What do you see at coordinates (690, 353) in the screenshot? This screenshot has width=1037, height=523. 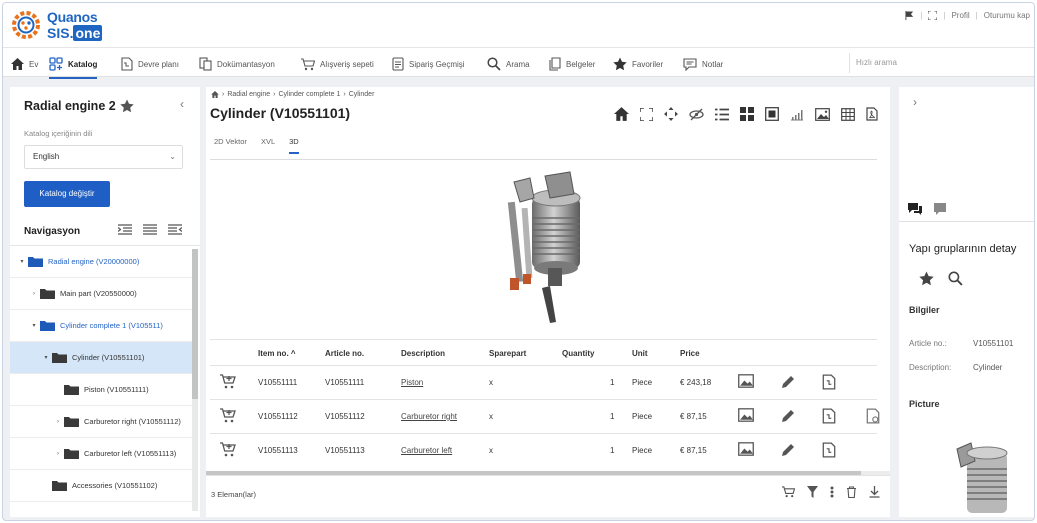 I see `col-price: Price` at bounding box center [690, 353].